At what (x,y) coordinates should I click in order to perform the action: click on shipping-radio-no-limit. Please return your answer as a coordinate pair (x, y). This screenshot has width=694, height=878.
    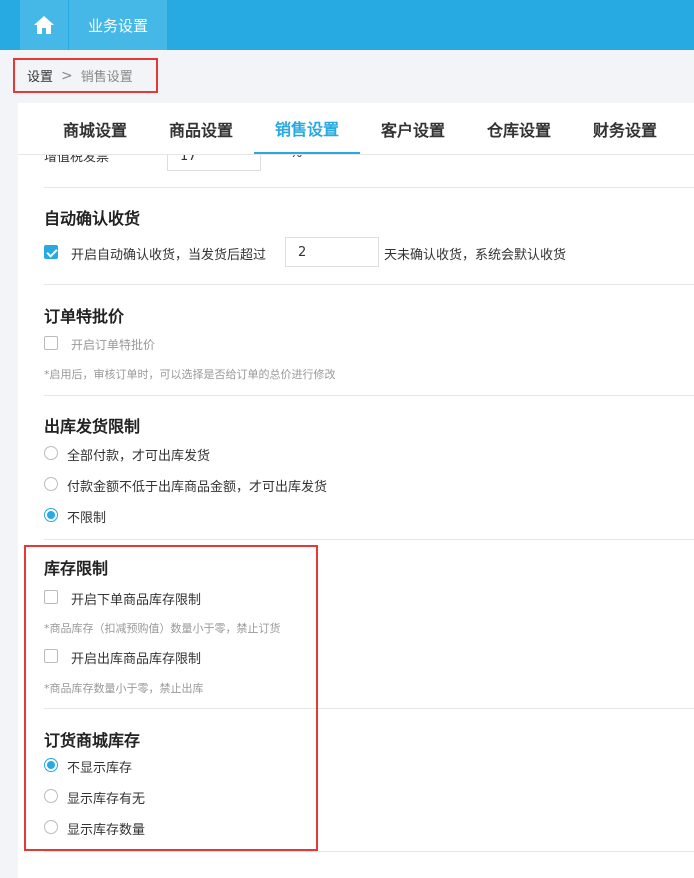
    Looking at the image, I should click on (51, 515).